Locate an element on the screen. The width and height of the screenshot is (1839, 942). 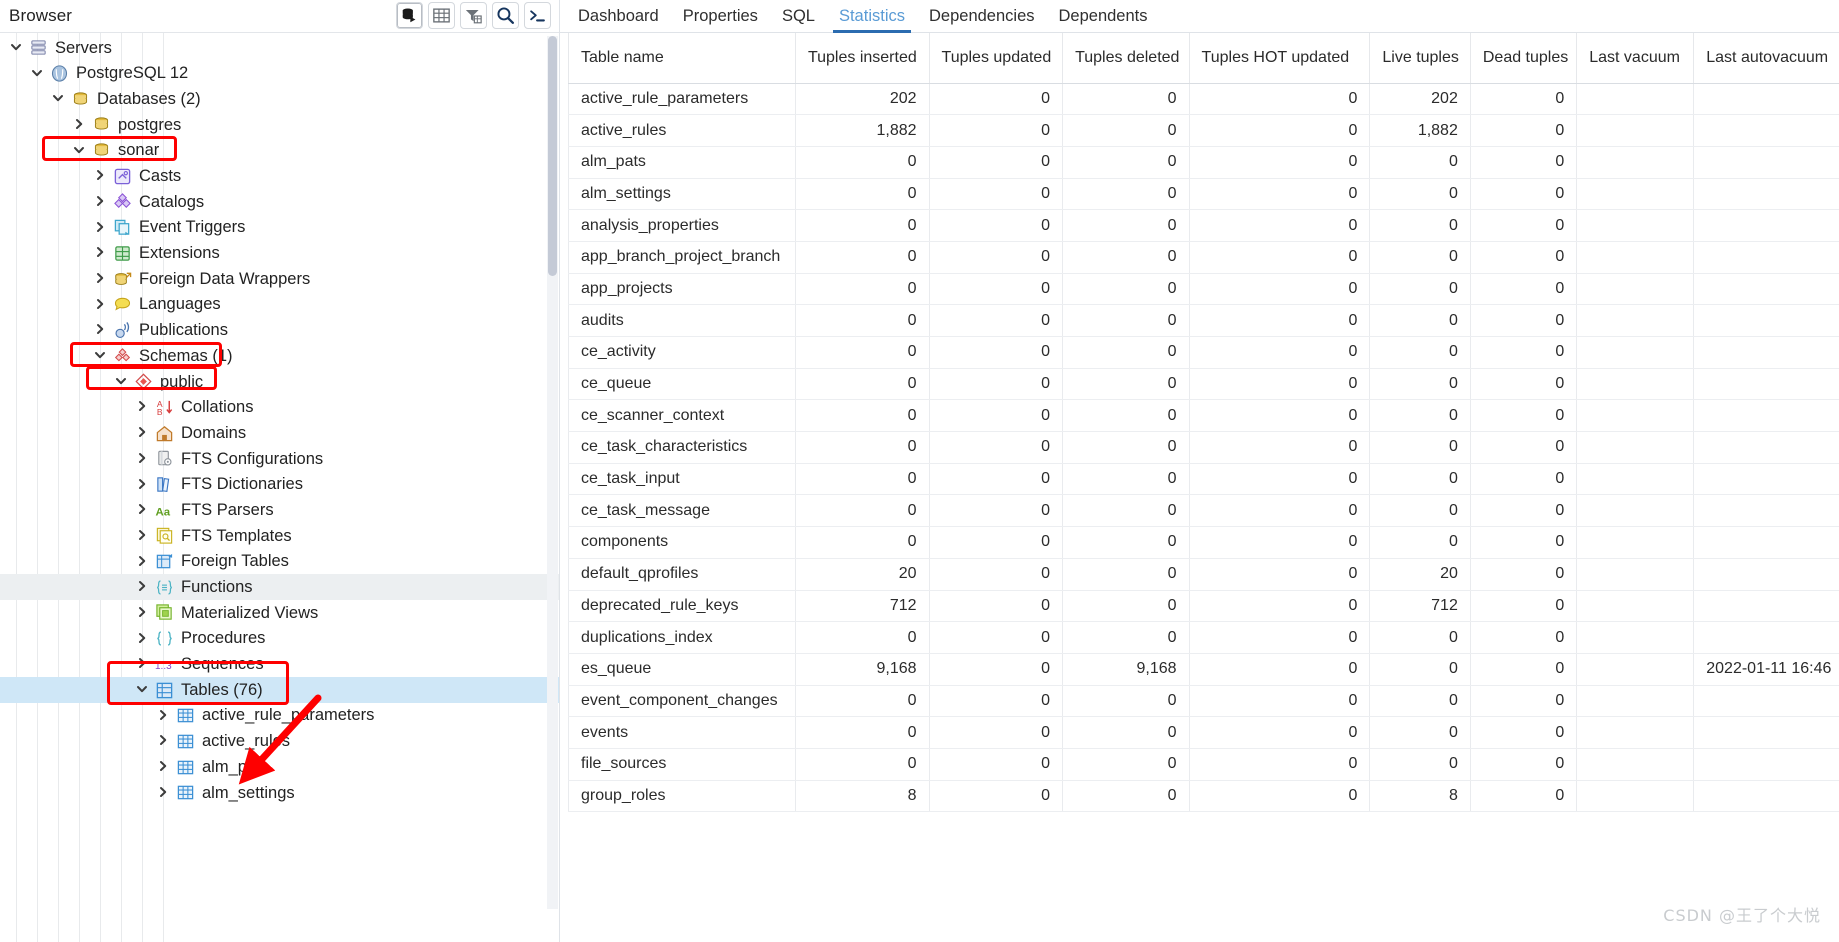
tree-item-fts-templates: FTS Templates is located at coordinates (279, 536).